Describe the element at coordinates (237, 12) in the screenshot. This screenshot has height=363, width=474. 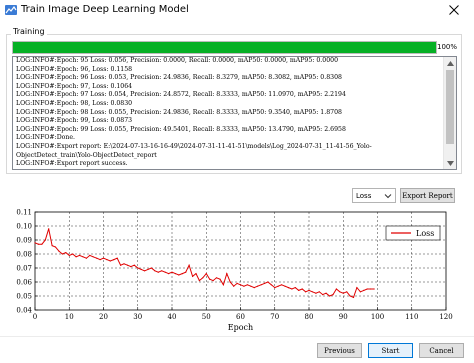
I see `title-bar: Train Image Deep Learning Model` at that location.